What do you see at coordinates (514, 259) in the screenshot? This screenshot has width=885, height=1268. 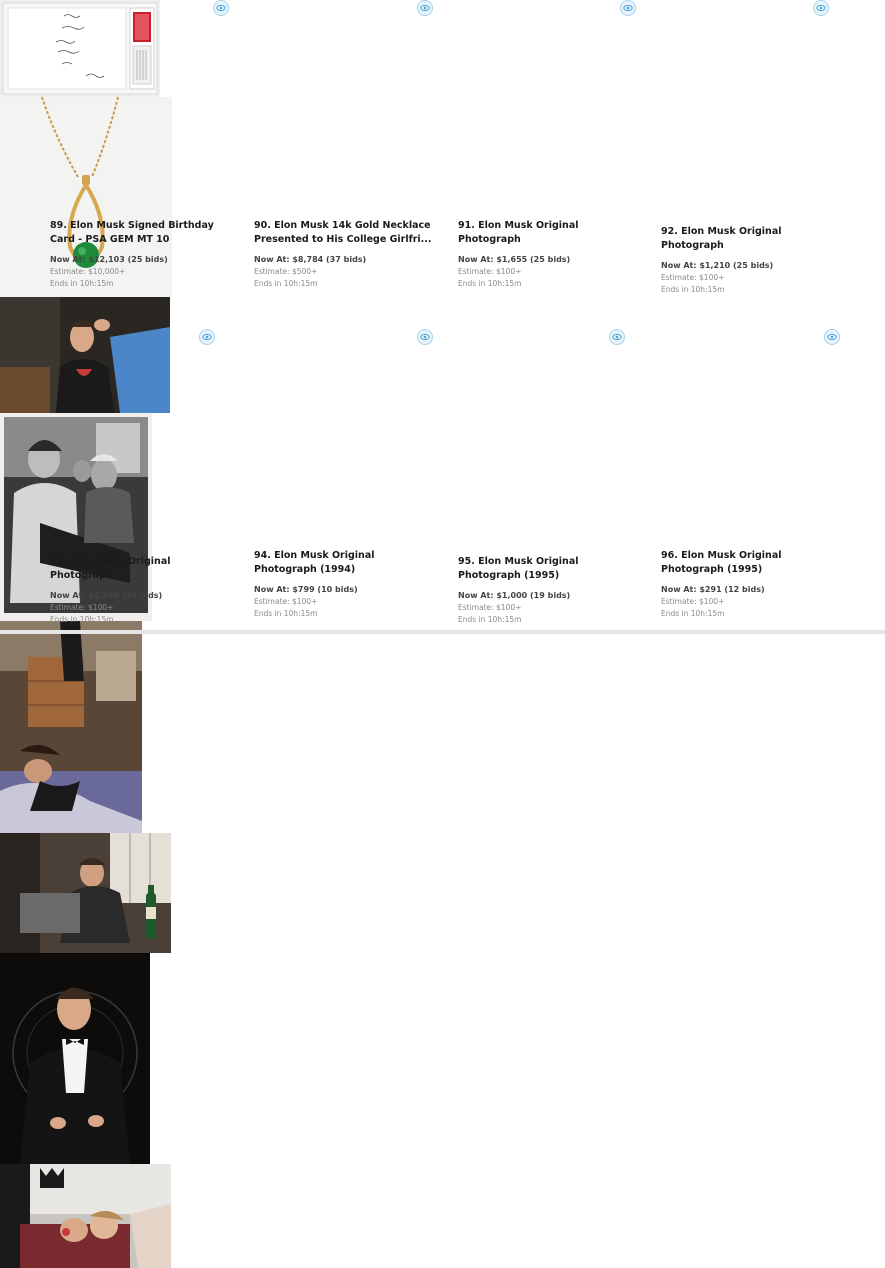 I see `current-bid: Now At: $1,655 (25 bids)` at bounding box center [514, 259].